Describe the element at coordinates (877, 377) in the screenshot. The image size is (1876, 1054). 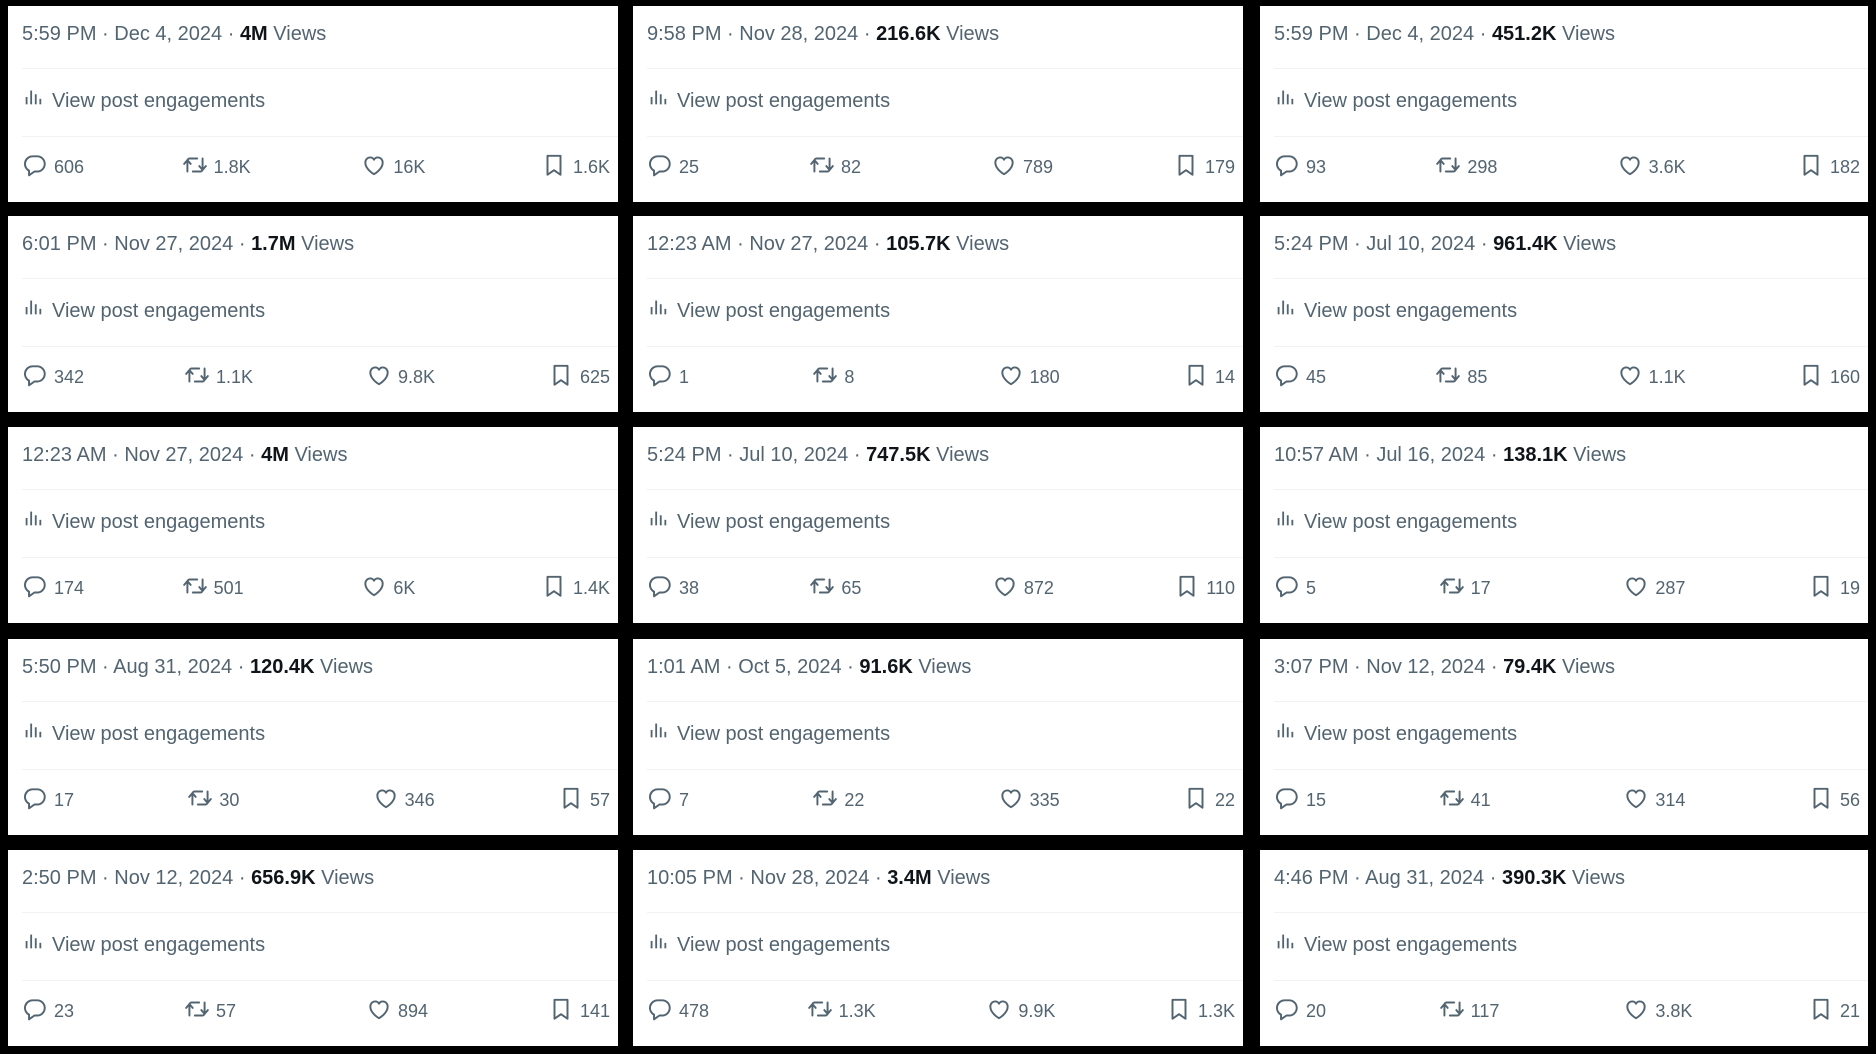
I see `repost-button: 8` at that location.